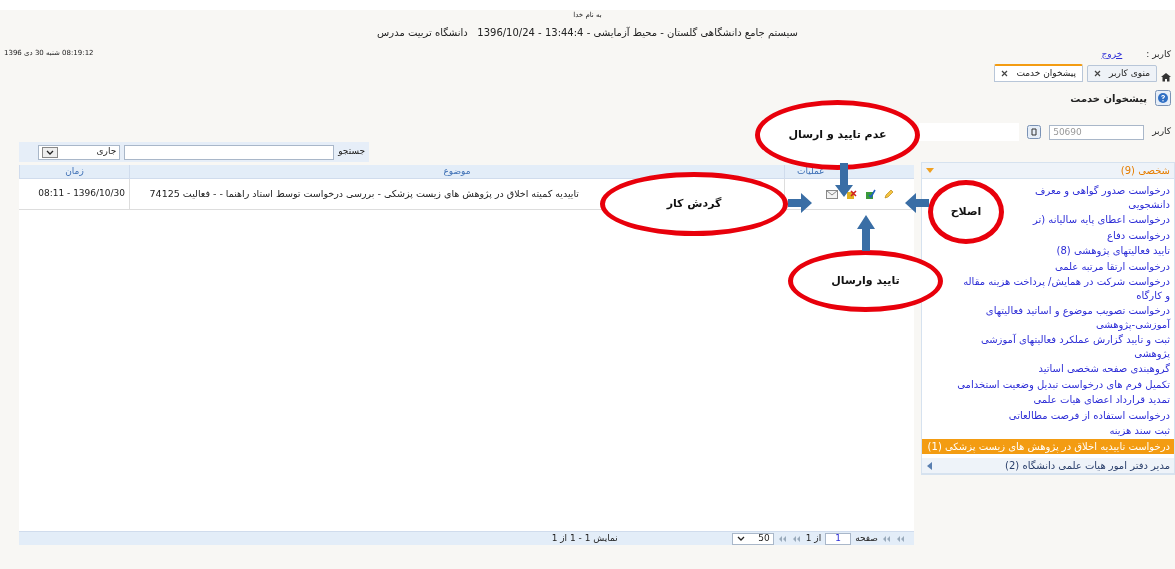  I want to click on approve-icon, so click(870, 194).